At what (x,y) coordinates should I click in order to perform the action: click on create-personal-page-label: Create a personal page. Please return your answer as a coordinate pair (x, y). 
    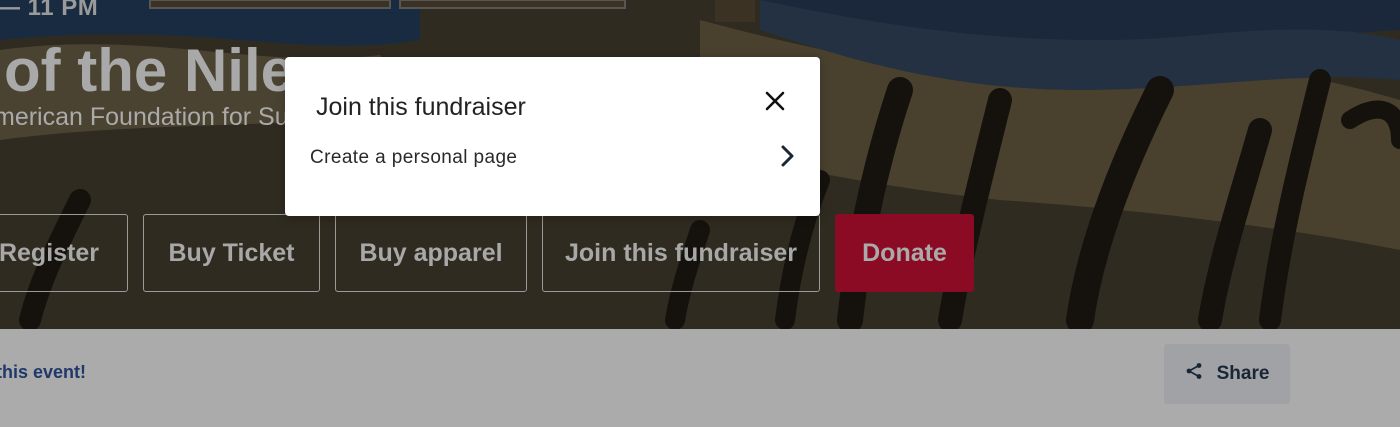
    Looking at the image, I should click on (414, 157).